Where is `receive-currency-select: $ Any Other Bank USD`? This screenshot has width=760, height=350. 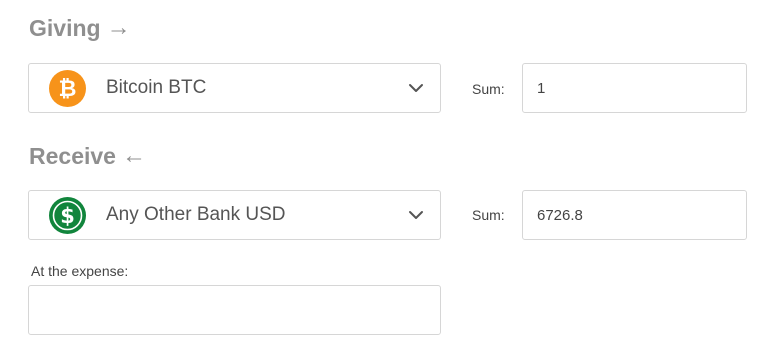
receive-currency-select: $ Any Other Bank USD is located at coordinates (234, 215).